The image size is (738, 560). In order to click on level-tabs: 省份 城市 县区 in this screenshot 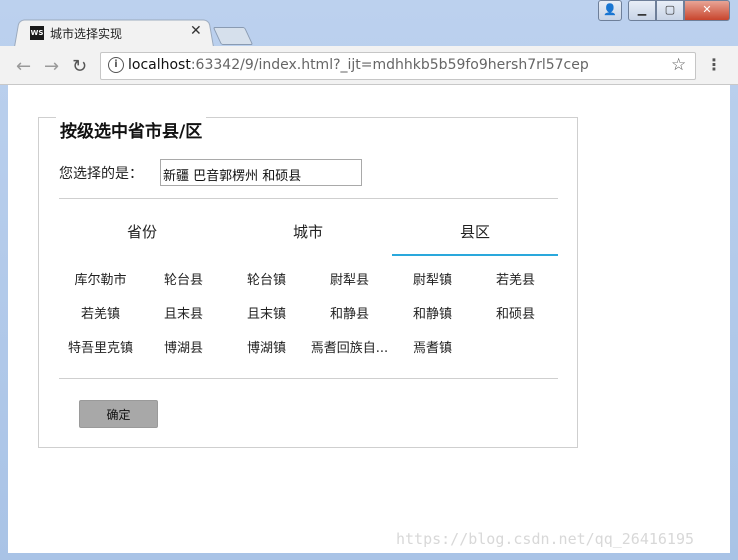, I will do `click(308, 237)`.